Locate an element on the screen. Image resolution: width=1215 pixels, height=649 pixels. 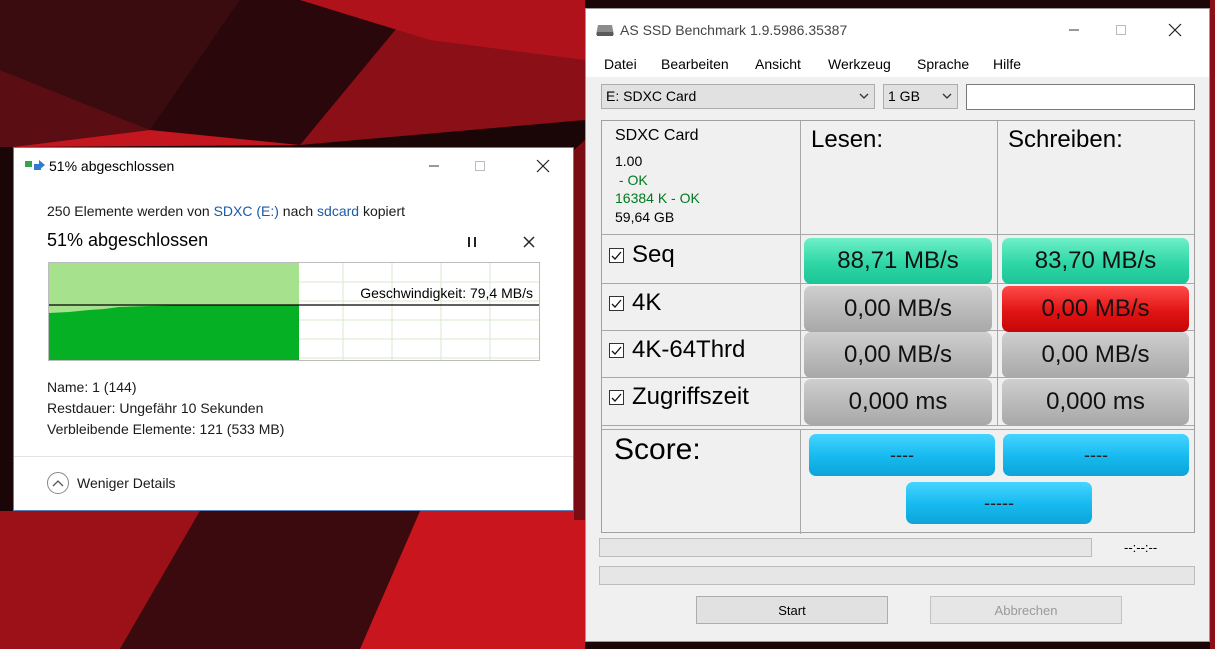
status-prefix: 250 Elemente werden von is located at coordinates (128, 211).